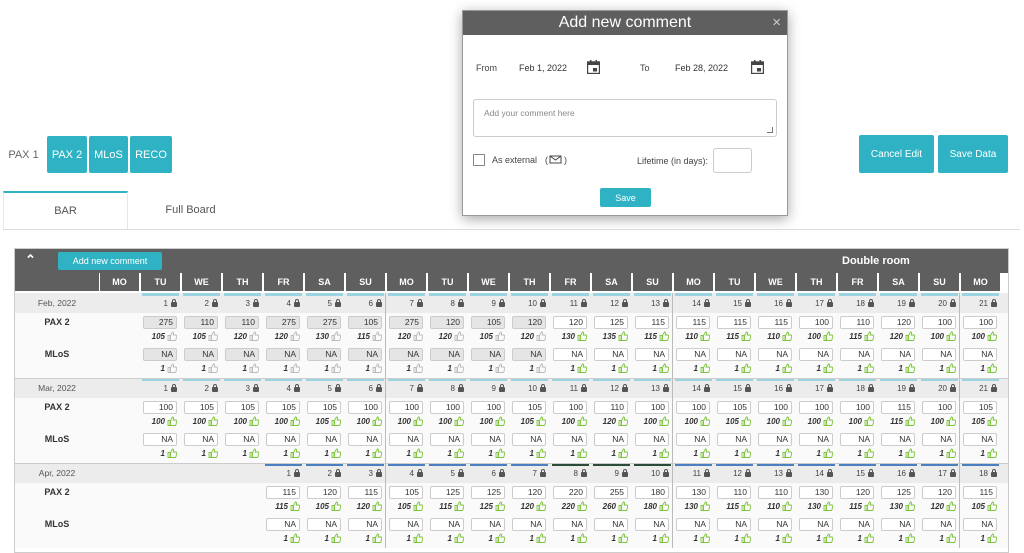 The height and width of the screenshot is (553, 1024). Describe the element at coordinates (625, 197) in the screenshot. I see `modal-save-button: Save` at that location.